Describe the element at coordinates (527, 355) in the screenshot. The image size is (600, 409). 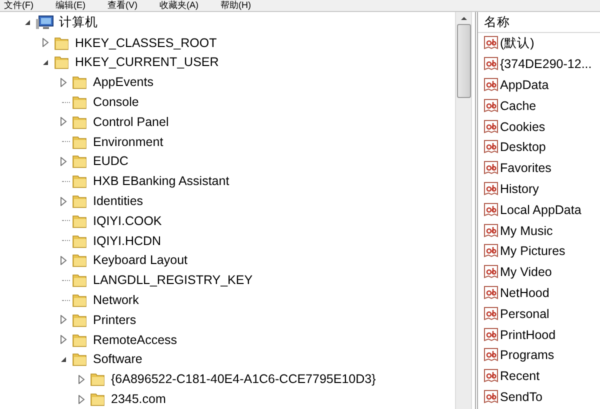
I see `value-name: Programs` at that location.